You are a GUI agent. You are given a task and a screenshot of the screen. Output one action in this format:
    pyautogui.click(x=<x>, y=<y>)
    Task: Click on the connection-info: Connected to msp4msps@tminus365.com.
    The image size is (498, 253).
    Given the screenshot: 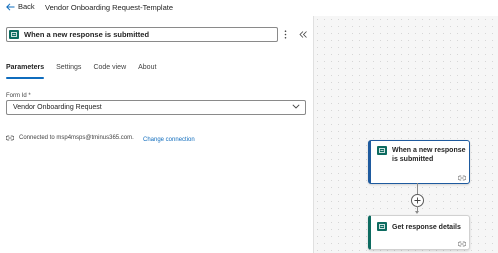 What is the action you would take?
    pyautogui.click(x=70, y=138)
    